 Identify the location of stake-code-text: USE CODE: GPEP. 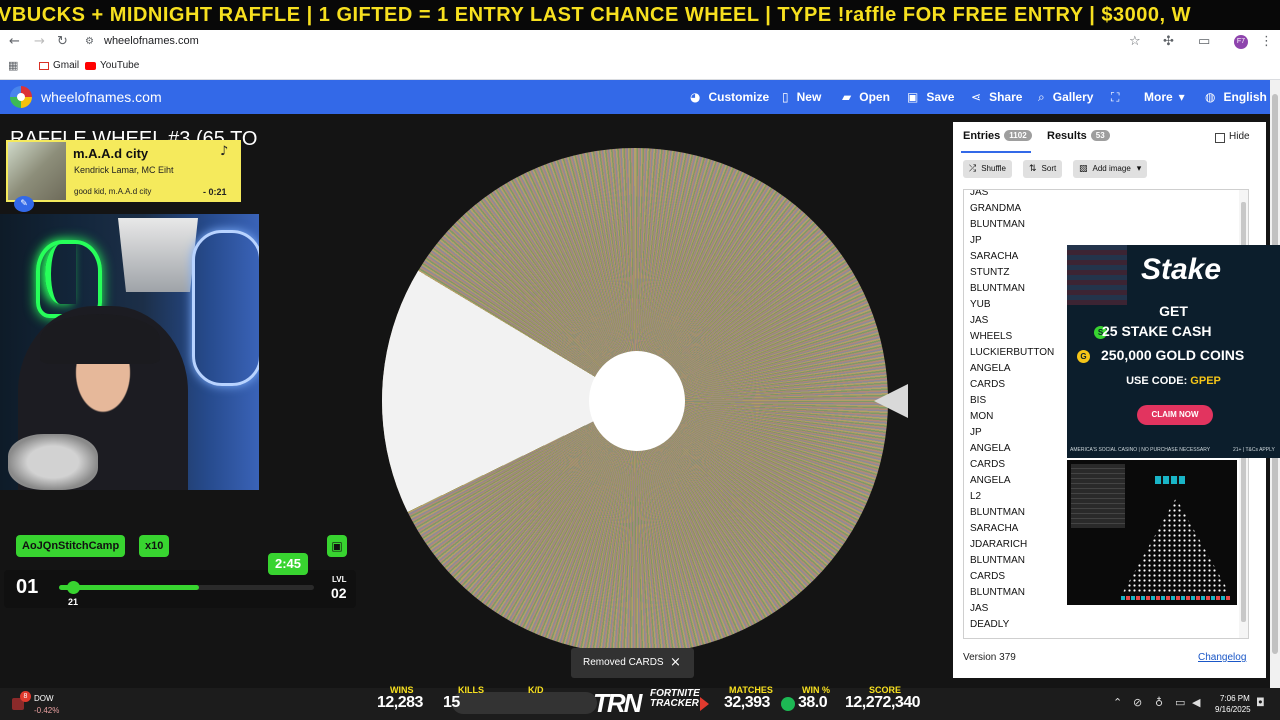
(1173, 381).